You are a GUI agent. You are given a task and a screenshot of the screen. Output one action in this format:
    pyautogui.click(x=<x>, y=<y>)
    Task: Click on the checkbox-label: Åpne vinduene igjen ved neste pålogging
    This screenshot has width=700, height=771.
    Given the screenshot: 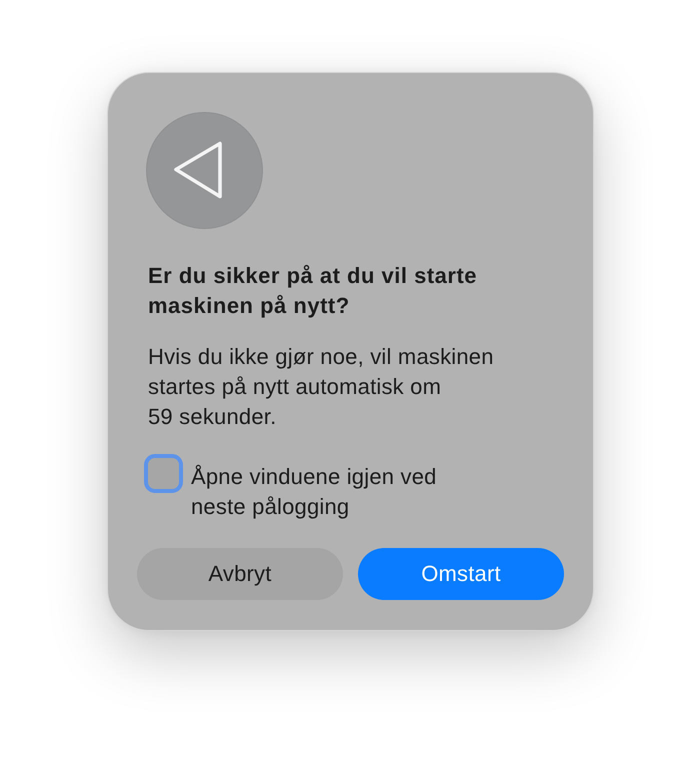 What is the action you would take?
    pyautogui.click(x=333, y=492)
    